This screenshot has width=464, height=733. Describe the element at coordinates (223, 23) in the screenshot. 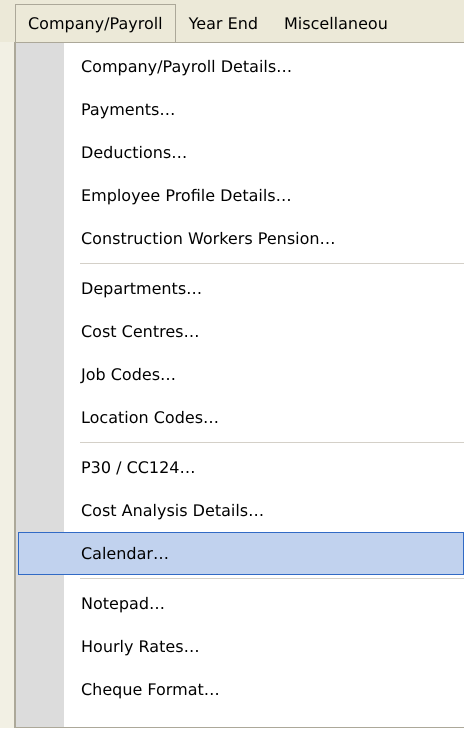

I see `menu-title: Year End` at that location.